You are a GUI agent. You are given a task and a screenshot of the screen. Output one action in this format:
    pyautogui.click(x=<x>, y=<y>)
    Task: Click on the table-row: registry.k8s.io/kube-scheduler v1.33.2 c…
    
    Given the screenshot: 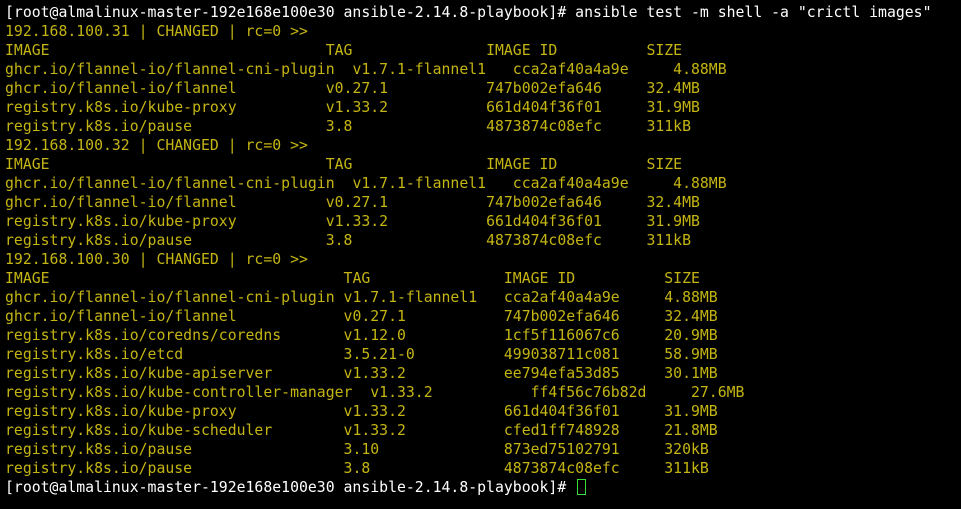 What is the action you would take?
    pyautogui.click(x=361, y=430)
    